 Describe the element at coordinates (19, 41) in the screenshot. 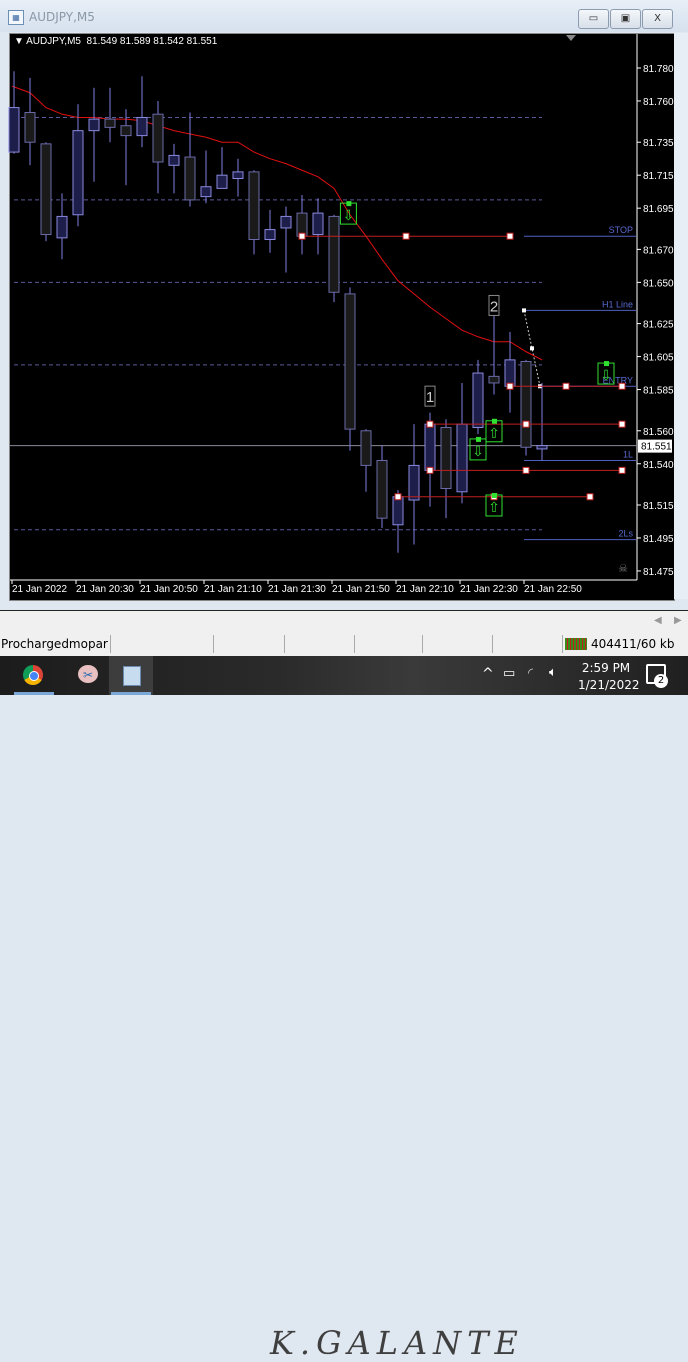

I see `dropdown-triangle-icon: ▼` at that location.